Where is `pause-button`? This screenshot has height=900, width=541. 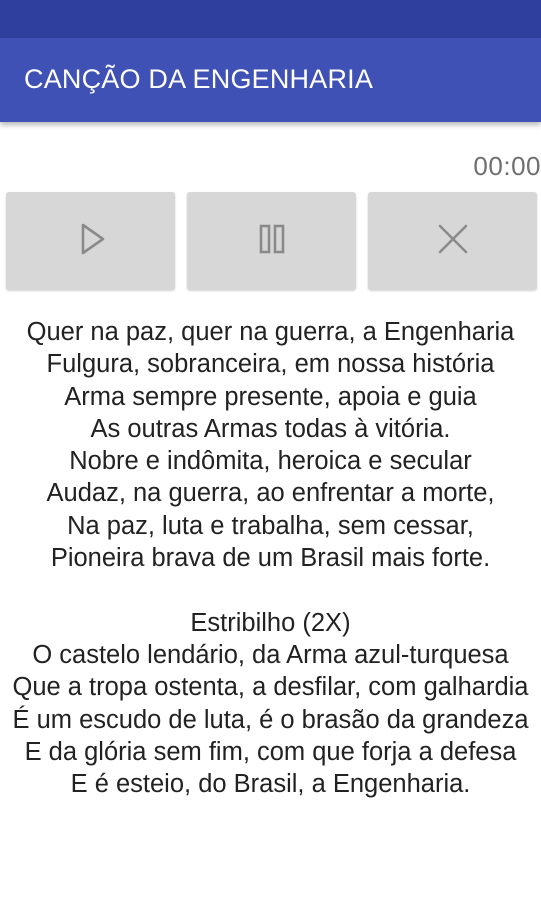 pause-button is located at coordinates (271, 241).